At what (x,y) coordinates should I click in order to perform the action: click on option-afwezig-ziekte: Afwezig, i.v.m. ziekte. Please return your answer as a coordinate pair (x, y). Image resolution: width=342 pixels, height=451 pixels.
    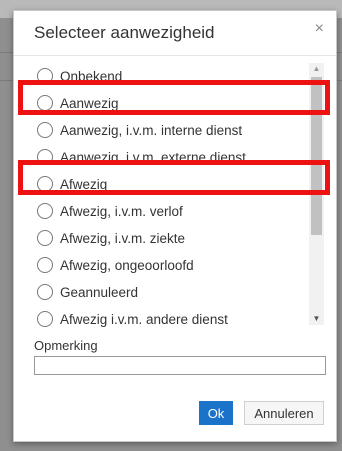
    Looking at the image, I should click on (111, 238).